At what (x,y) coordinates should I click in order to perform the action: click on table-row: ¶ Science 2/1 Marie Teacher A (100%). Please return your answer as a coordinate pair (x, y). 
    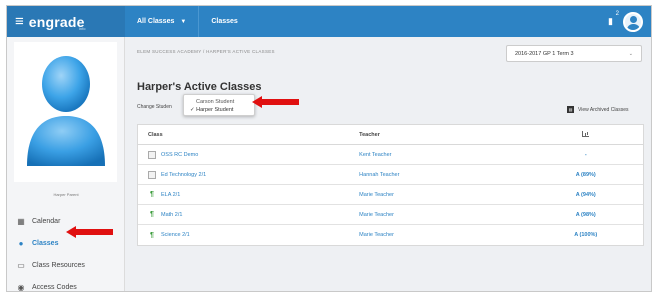
    Looking at the image, I should click on (390, 235).